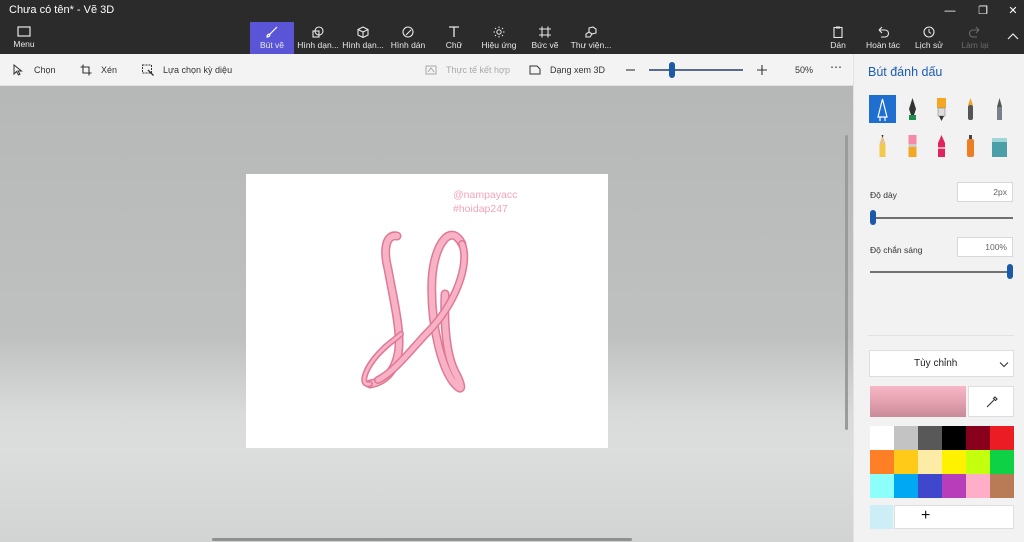 The width and height of the screenshot is (1024, 542). I want to click on calligraphy-letter-h, so click(415, 311).